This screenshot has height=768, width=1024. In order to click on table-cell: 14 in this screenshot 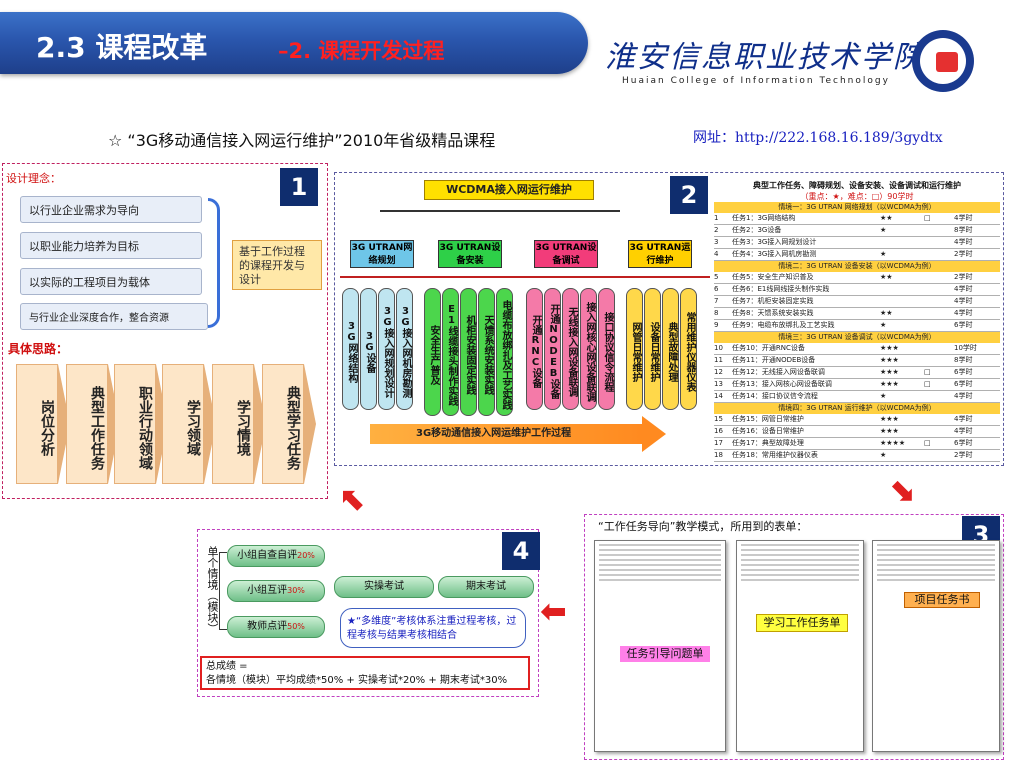, I will do `click(718, 396)`.